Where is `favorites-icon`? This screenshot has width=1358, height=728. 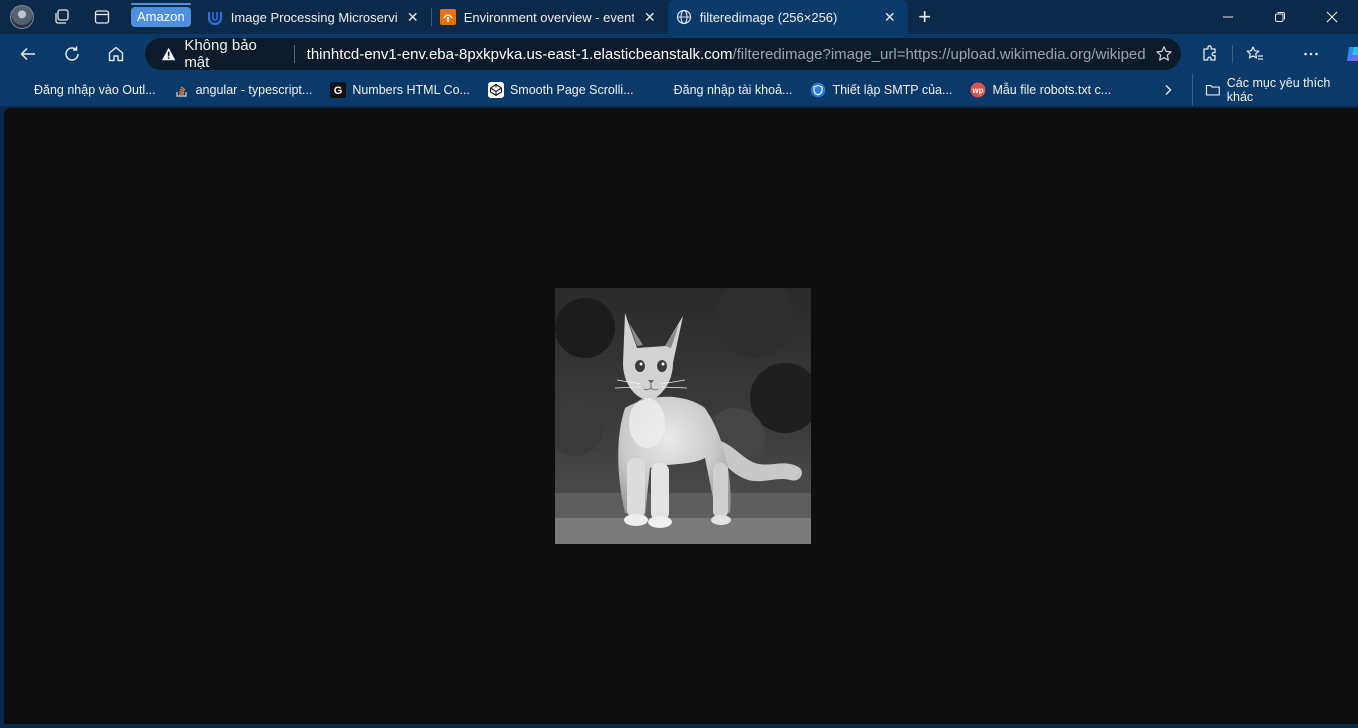 favorites-icon is located at coordinates (1255, 54).